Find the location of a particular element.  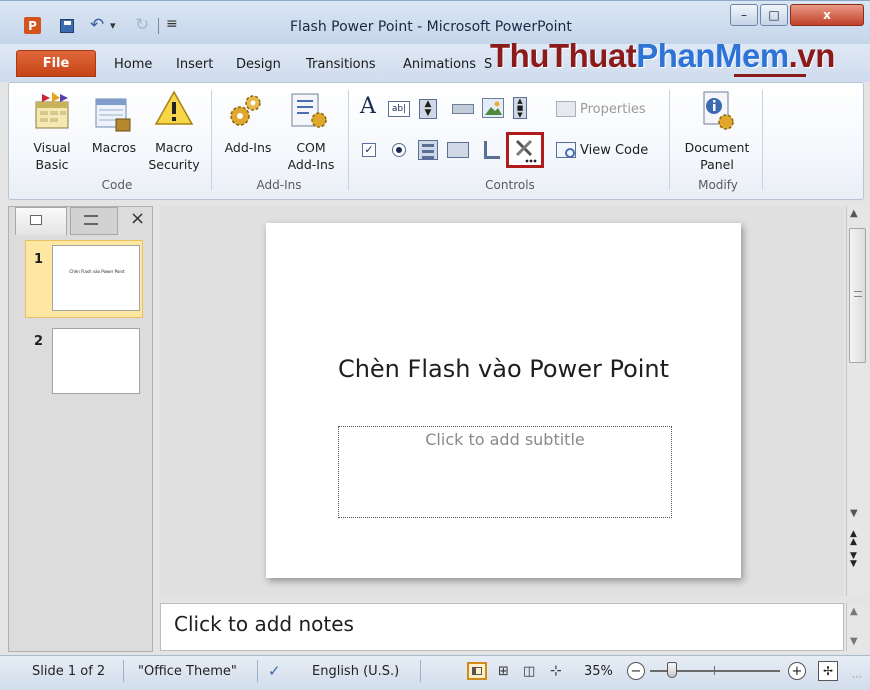

properties-icon is located at coordinates (566, 109).